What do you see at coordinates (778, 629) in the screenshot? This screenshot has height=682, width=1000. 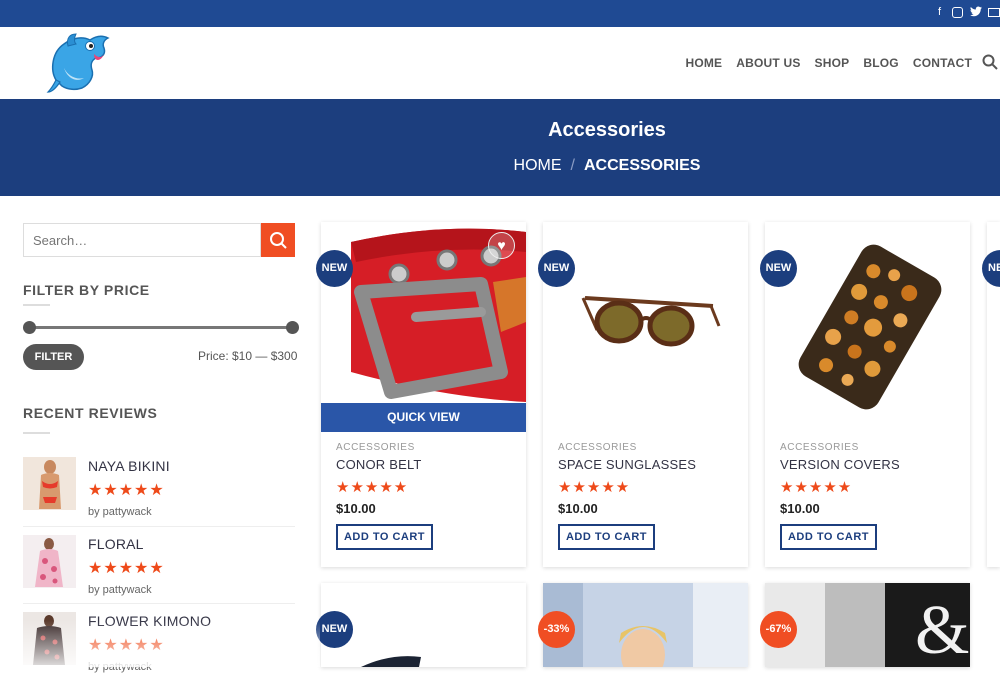 I see `sale-badge: -67%` at bounding box center [778, 629].